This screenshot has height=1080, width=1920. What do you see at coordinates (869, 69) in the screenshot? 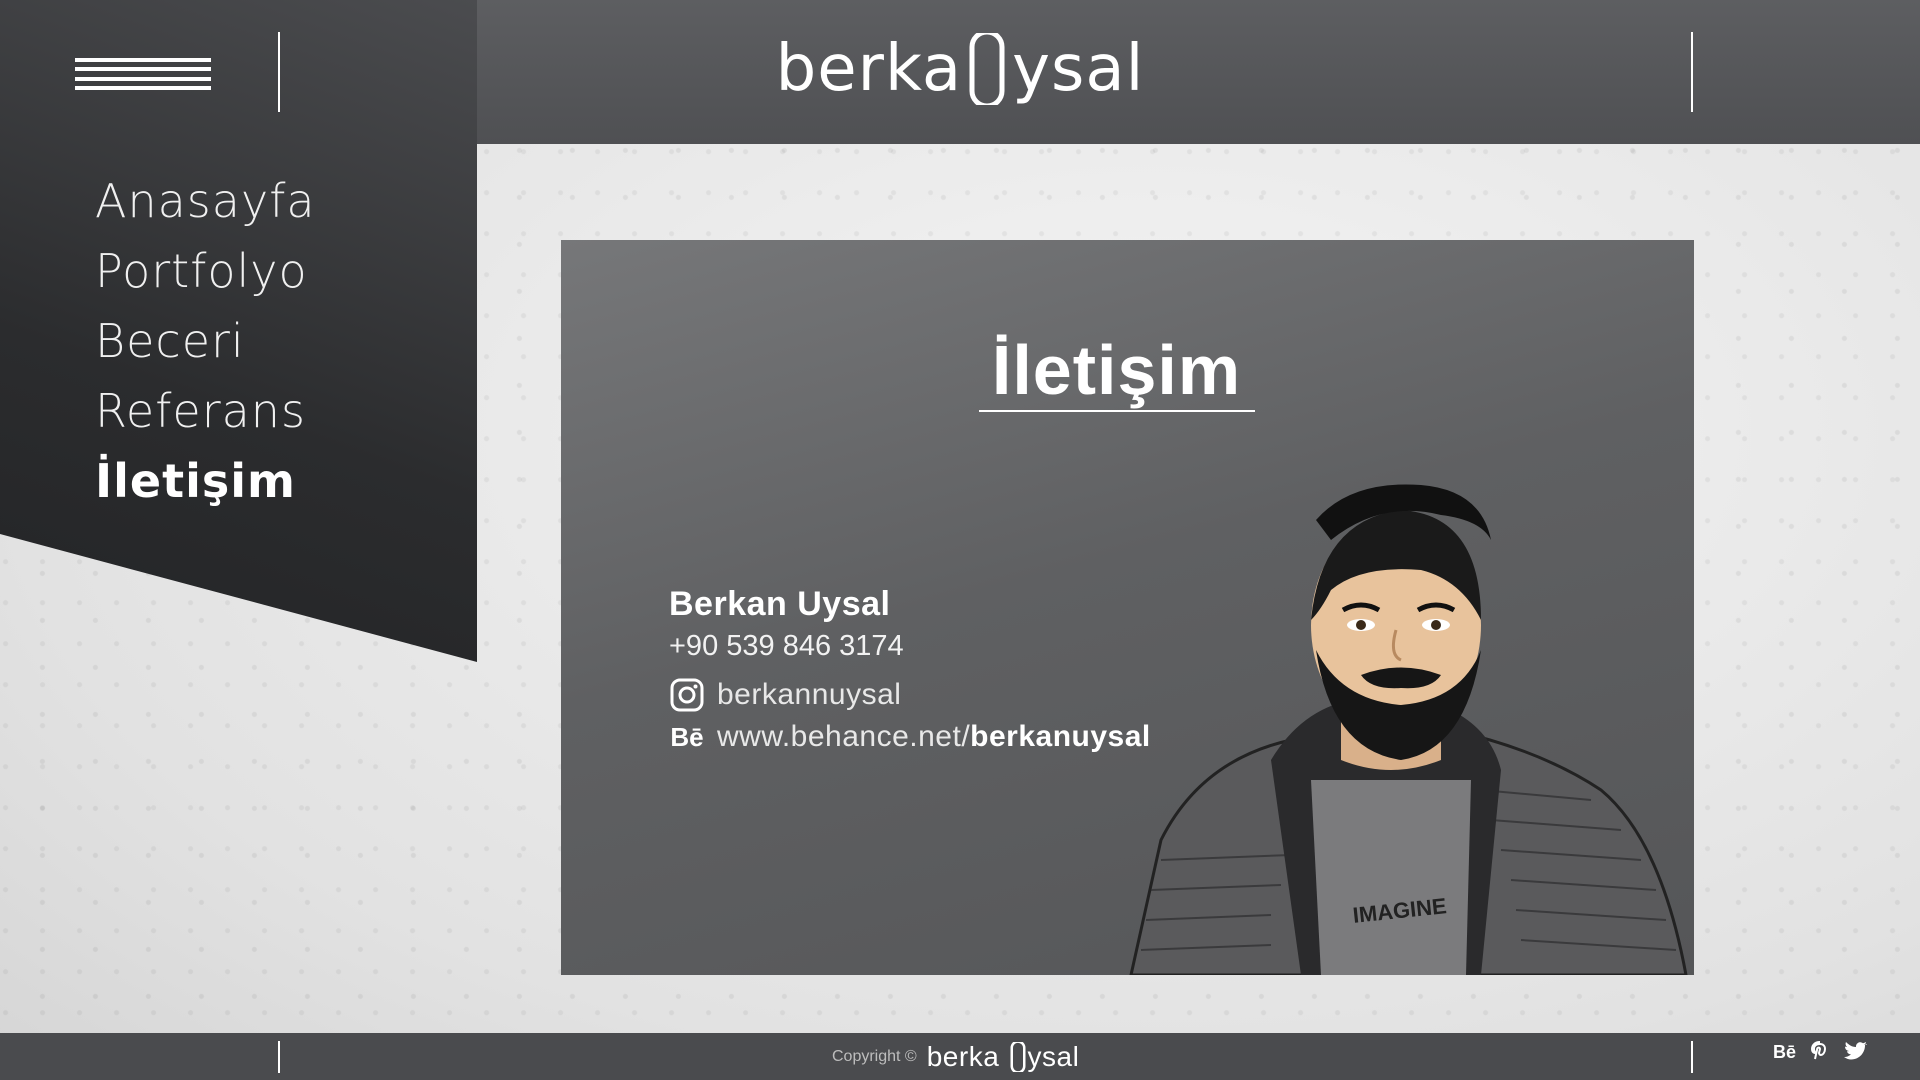
I see `logo-text-left: berka` at bounding box center [869, 69].